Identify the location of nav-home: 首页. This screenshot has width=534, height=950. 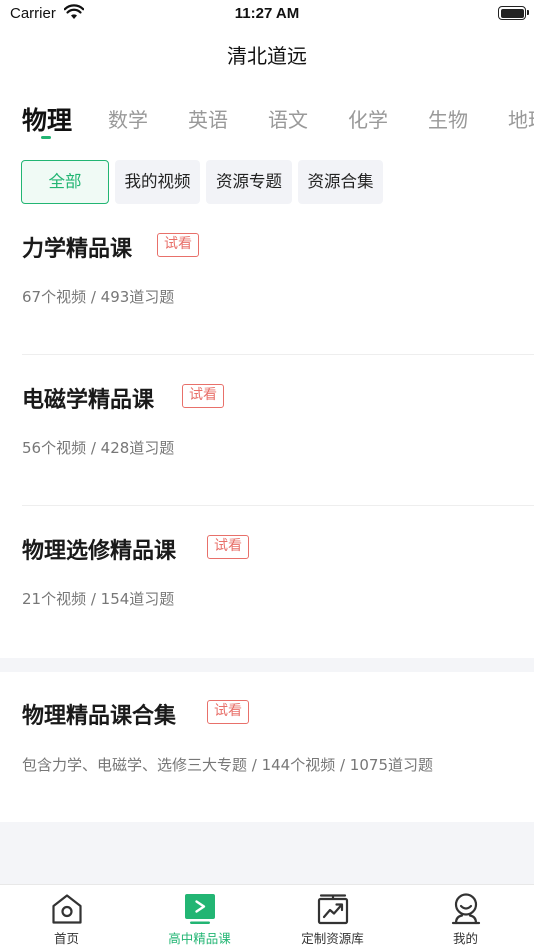
(66, 917).